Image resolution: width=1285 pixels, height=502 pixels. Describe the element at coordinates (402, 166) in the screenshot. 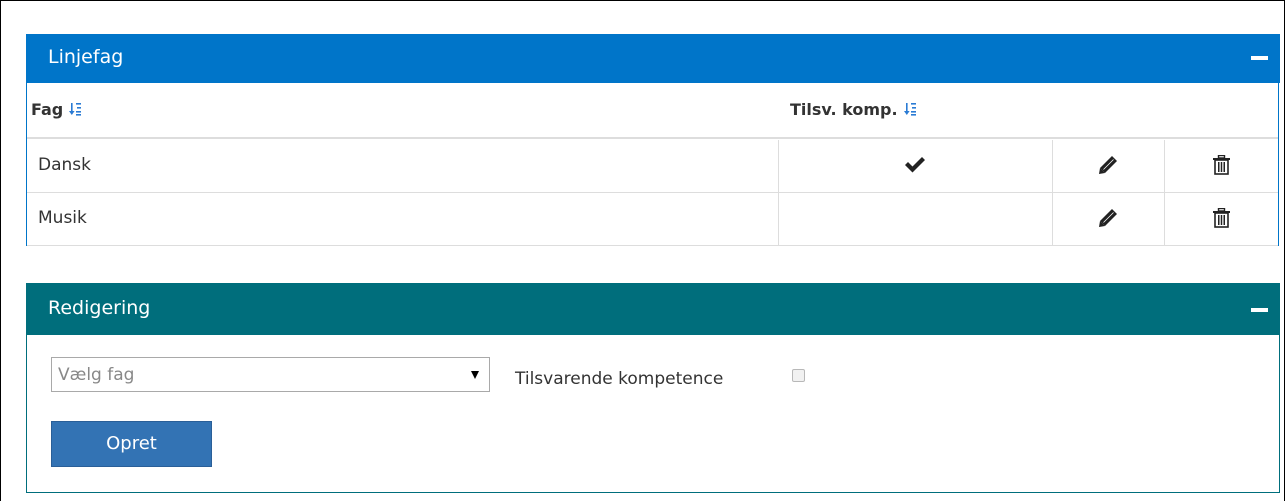

I see `cell-fag: Dansk` at that location.